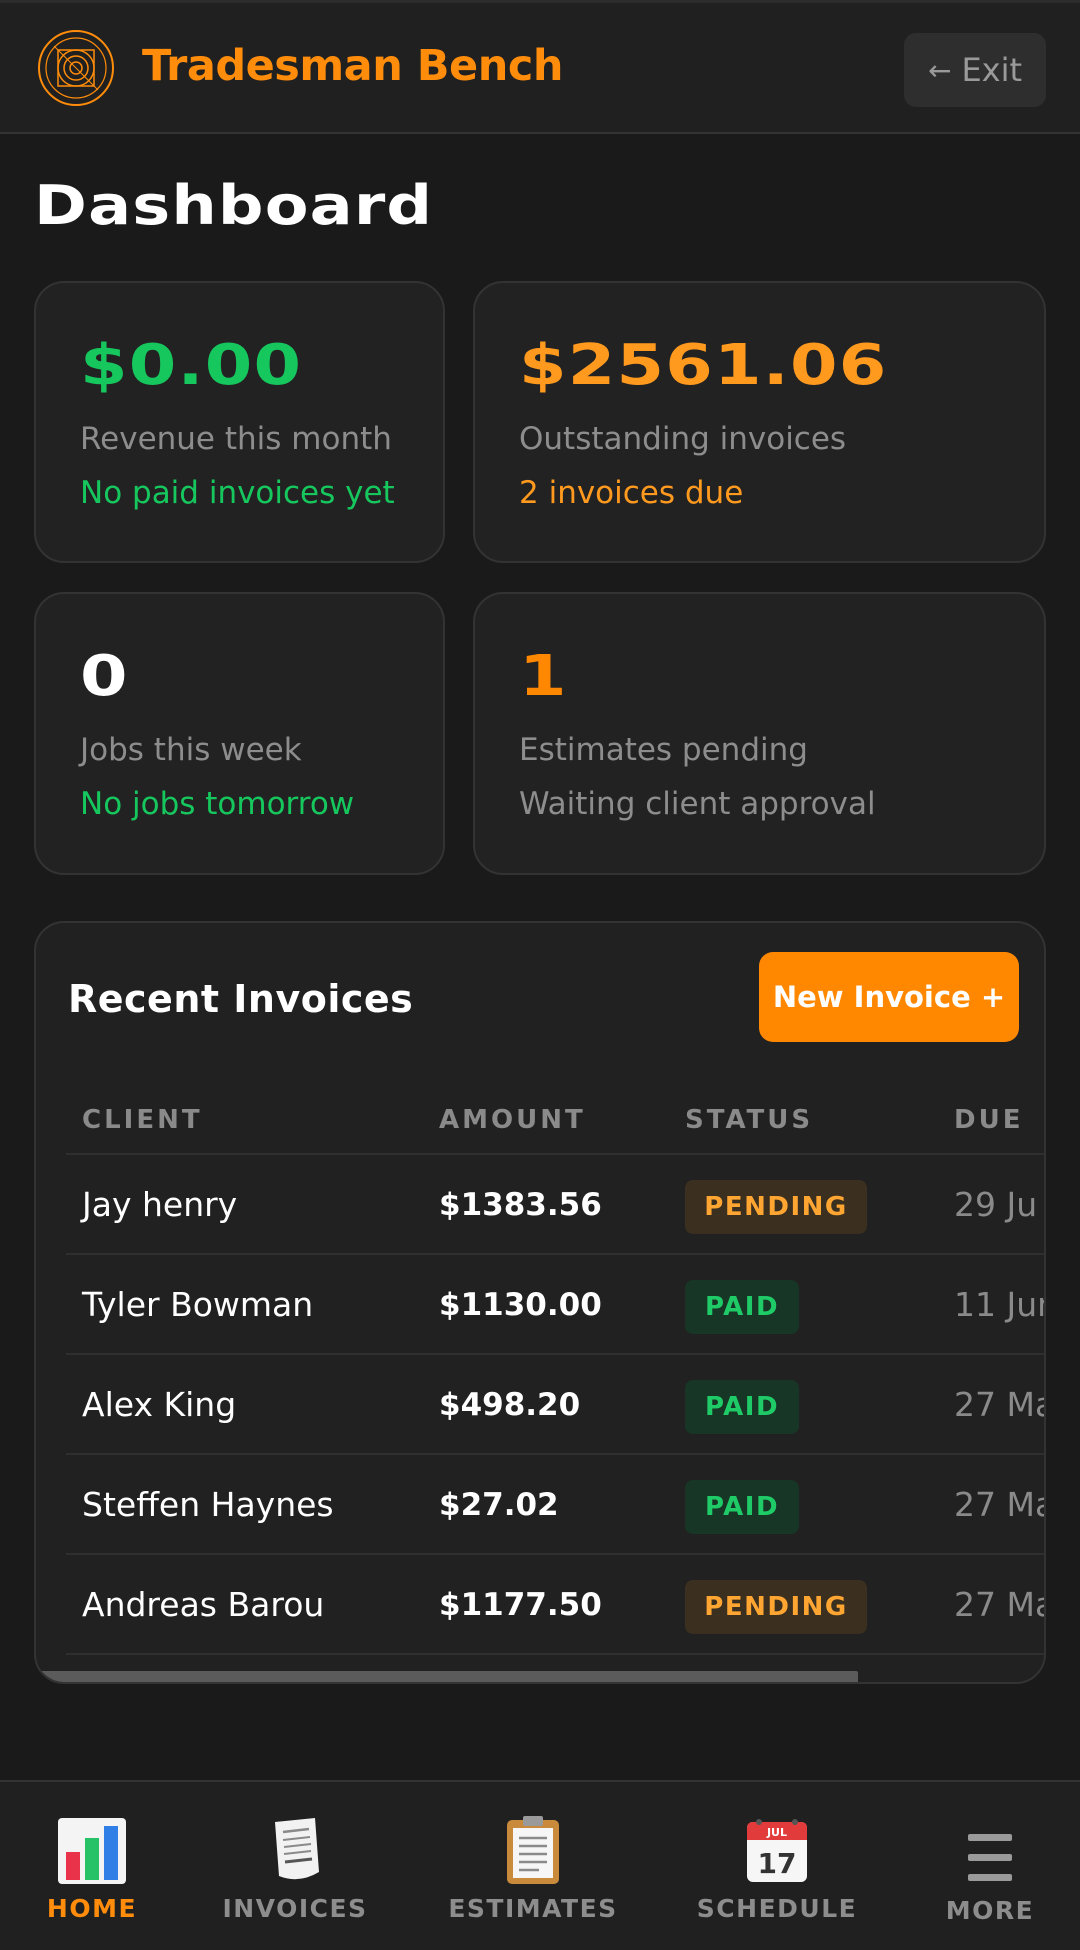 The height and width of the screenshot is (1950, 1080). I want to click on nav-item-more: MORE, so click(990, 1866).